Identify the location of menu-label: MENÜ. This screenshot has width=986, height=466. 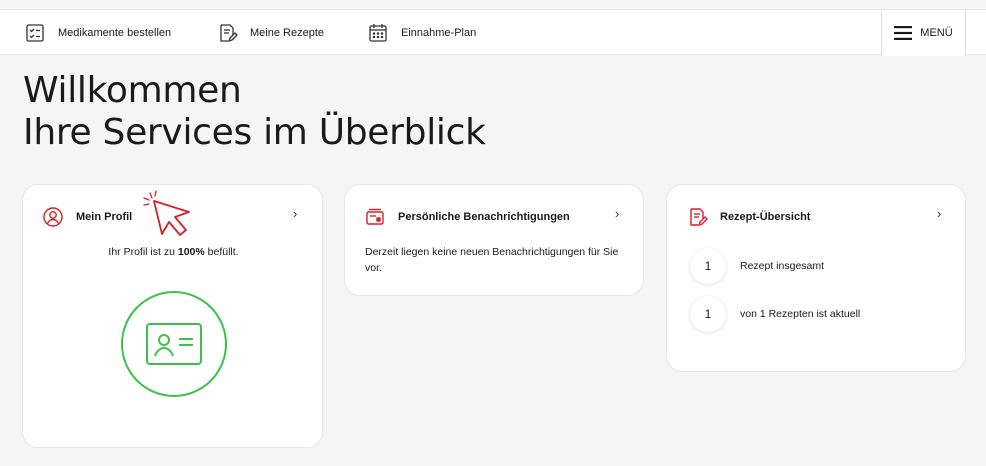
(936, 33).